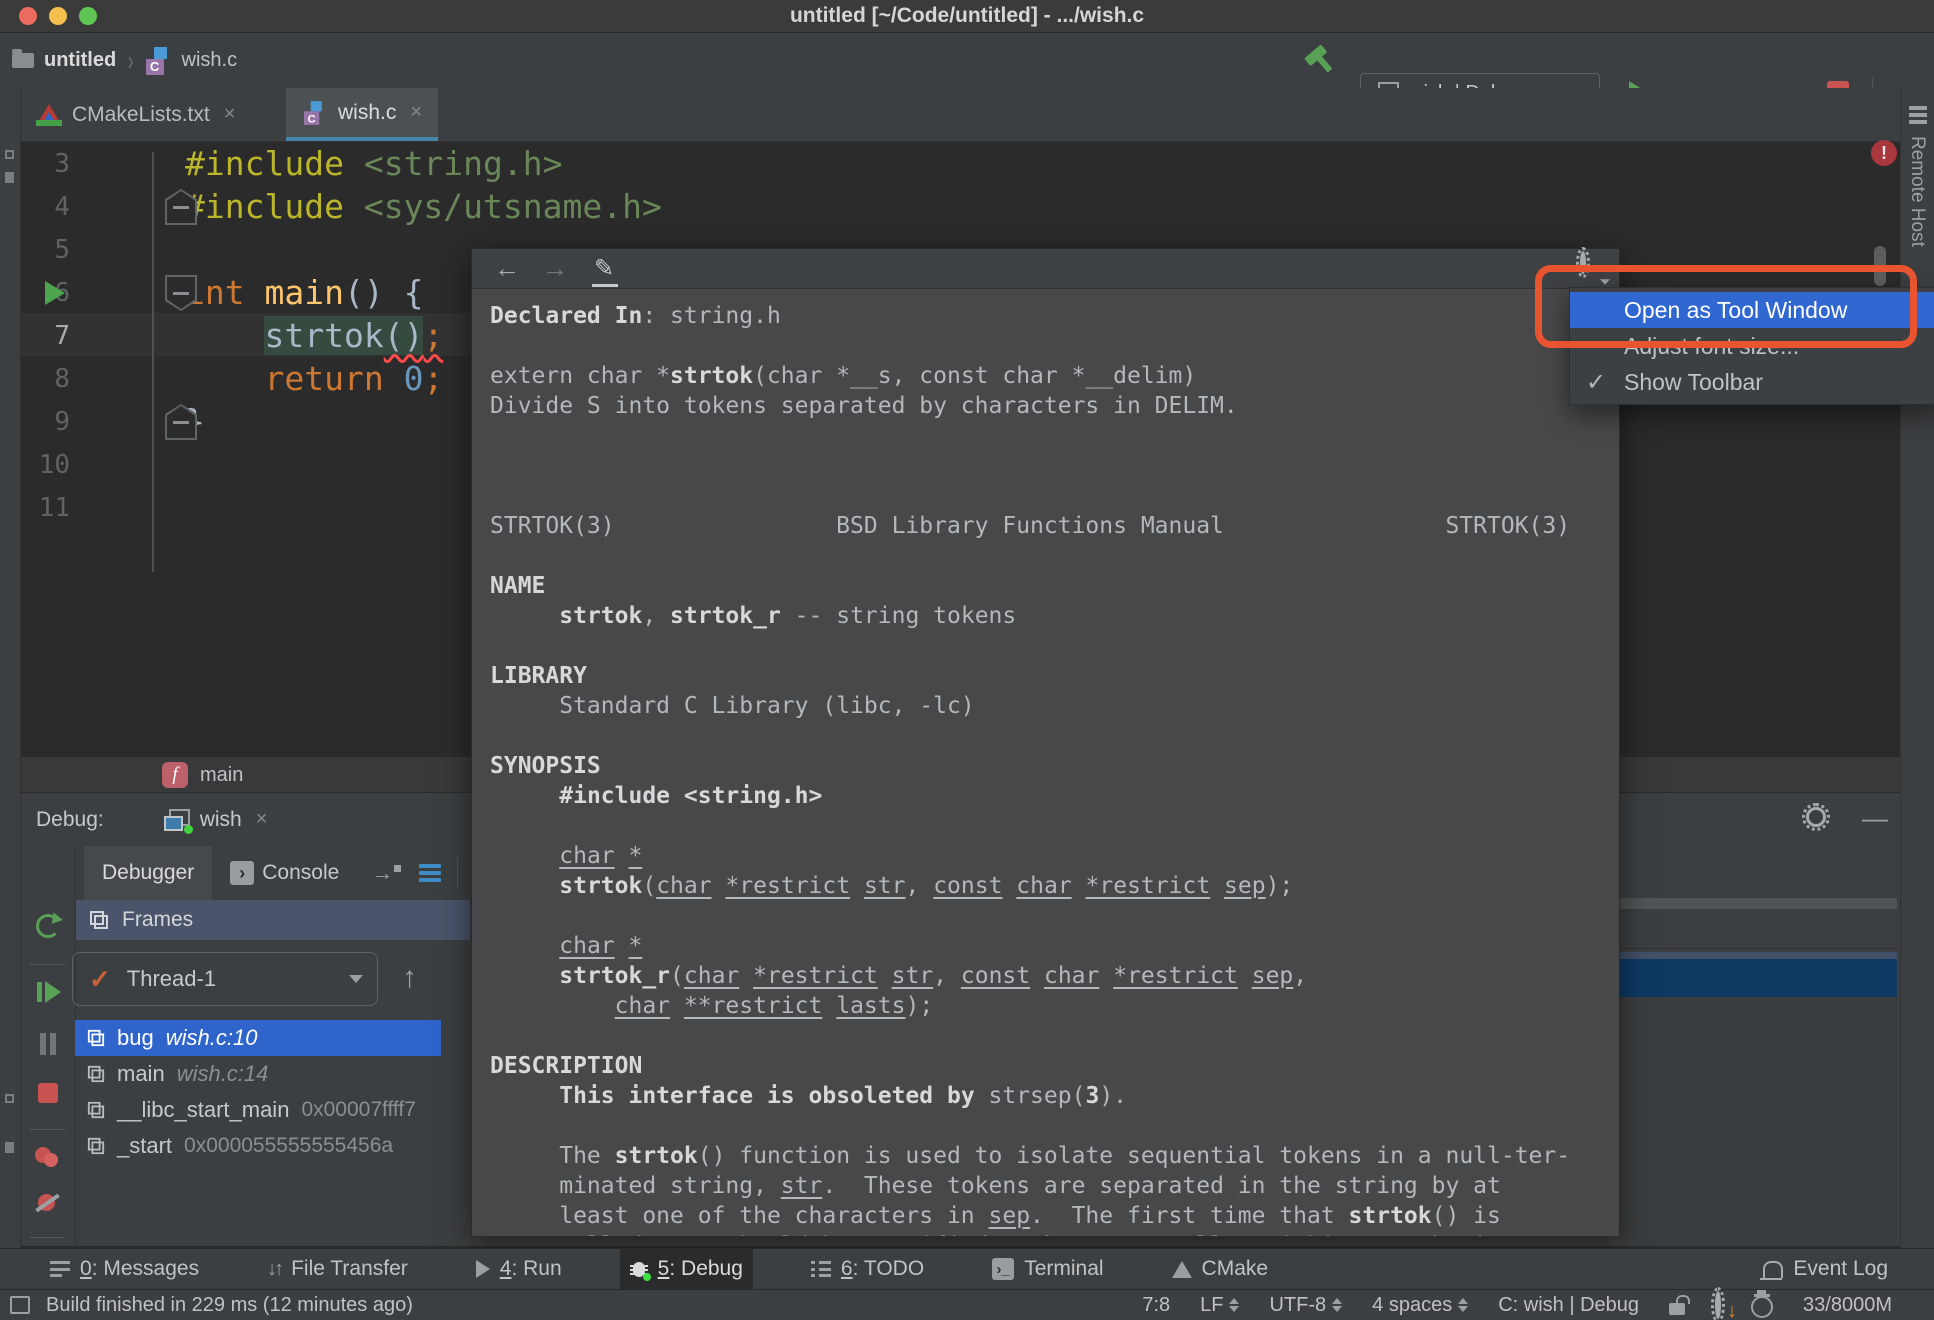 The image size is (1934, 1320). Describe the element at coordinates (867, 1269) in the screenshot. I see `tool-window-button-todo: 6: TODO` at that location.